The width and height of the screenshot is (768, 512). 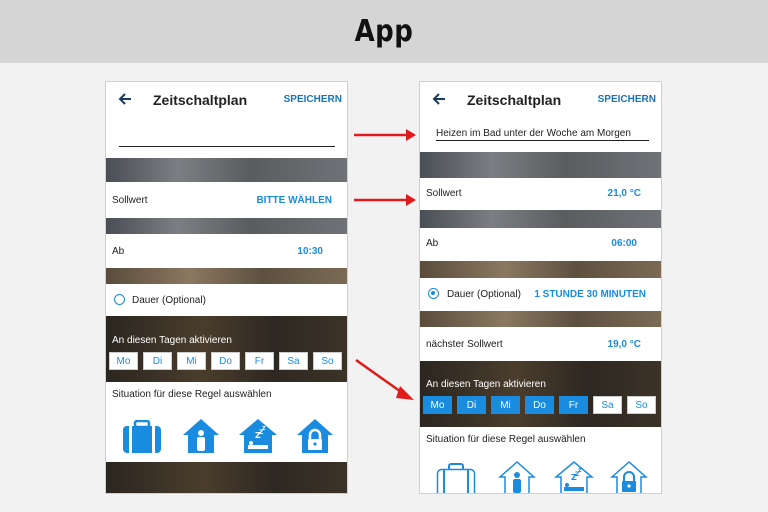 What do you see at coordinates (294, 200) in the screenshot?
I see `setpoint-value: BITTE WÄHLEN` at bounding box center [294, 200].